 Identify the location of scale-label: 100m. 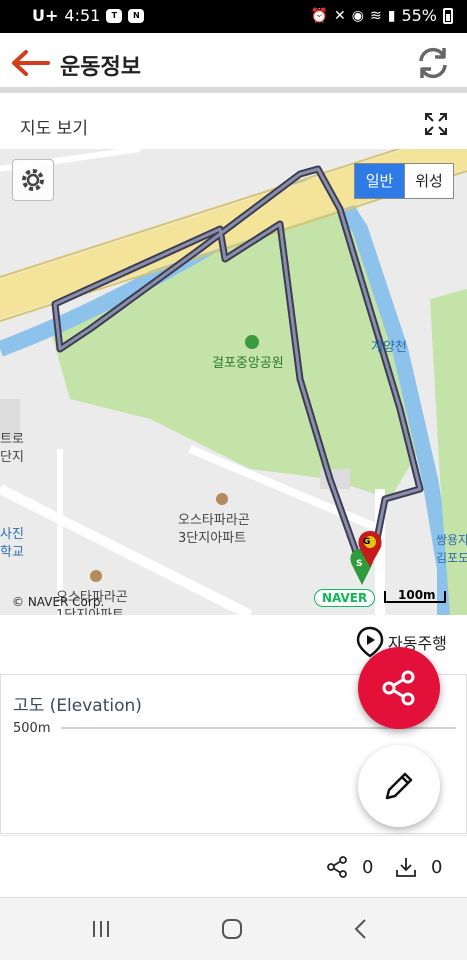
(417, 595).